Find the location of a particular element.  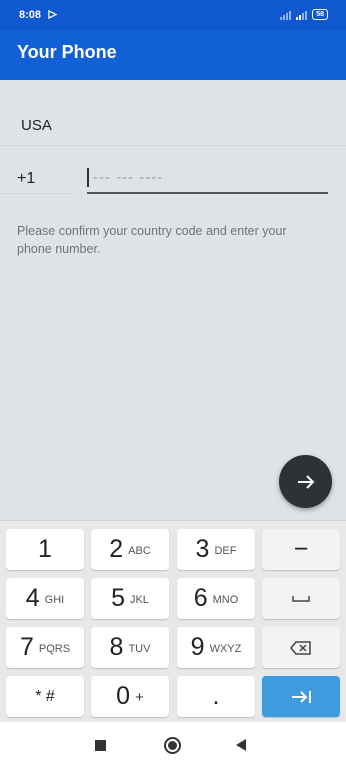

key-letters: GHI is located at coordinates (54, 599).